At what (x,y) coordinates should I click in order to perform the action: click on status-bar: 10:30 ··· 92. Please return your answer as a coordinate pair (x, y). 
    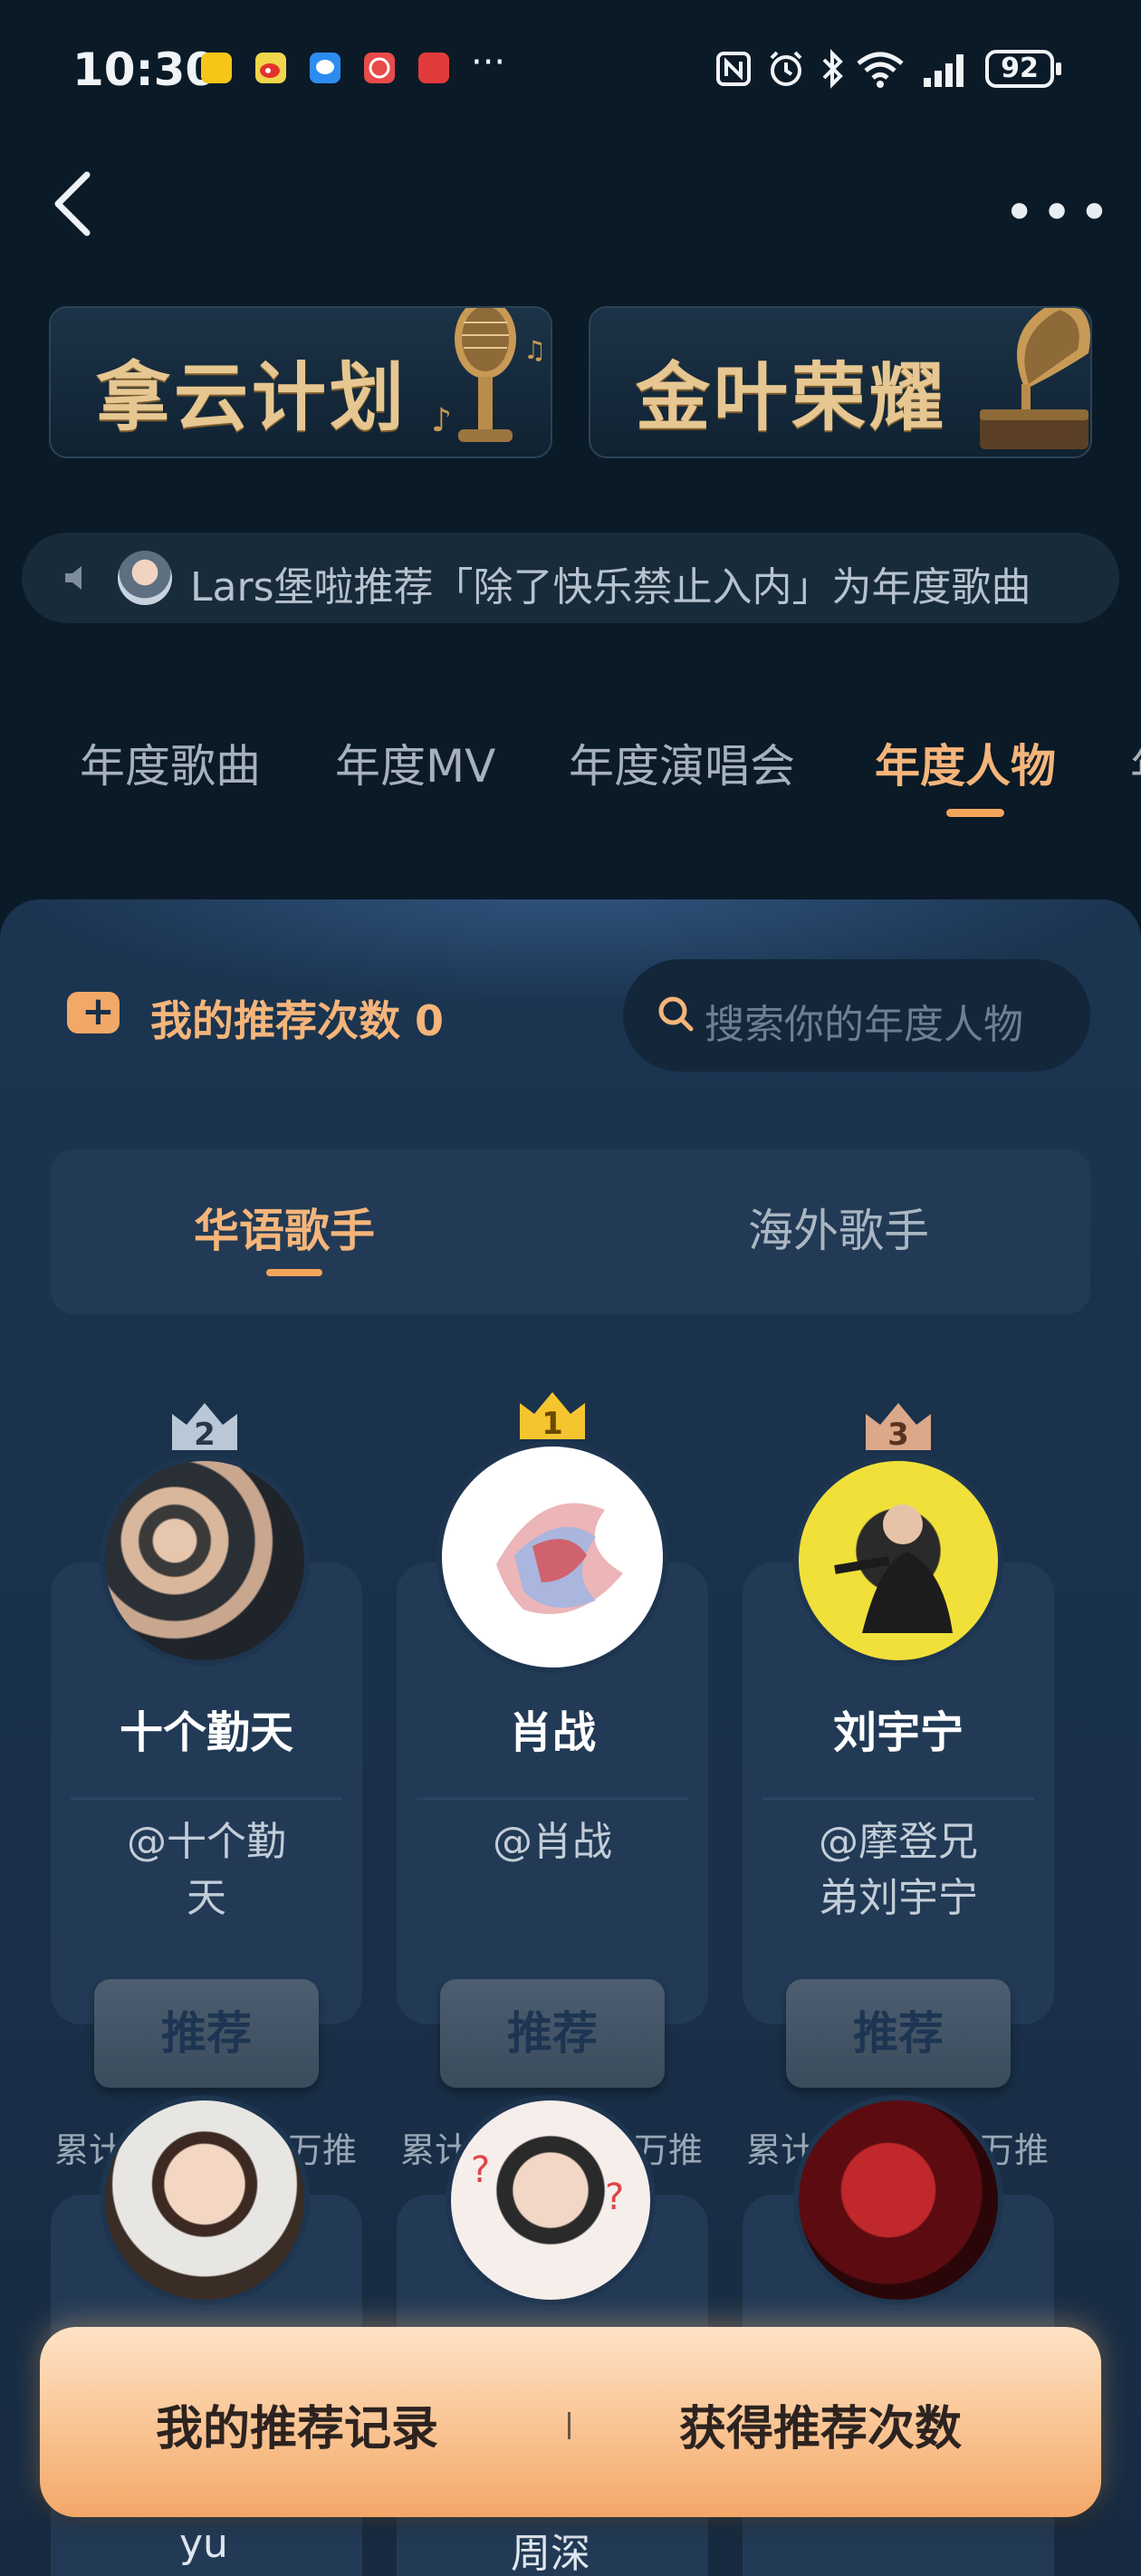
    Looking at the image, I should click on (570, 68).